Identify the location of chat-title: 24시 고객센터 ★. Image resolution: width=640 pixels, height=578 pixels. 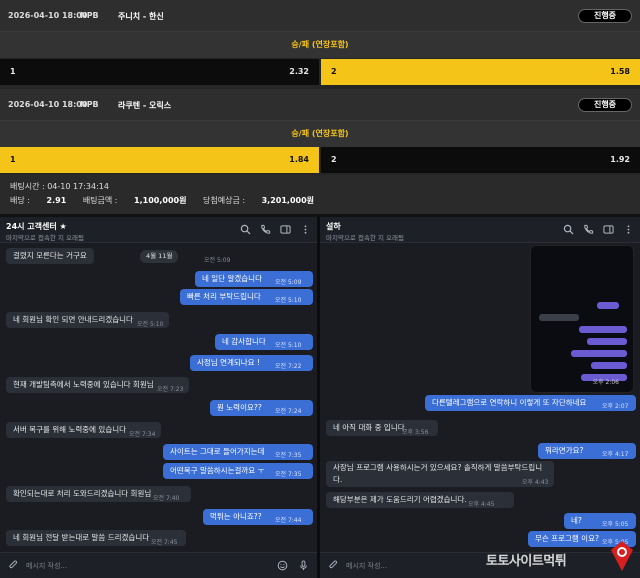
(36, 226).